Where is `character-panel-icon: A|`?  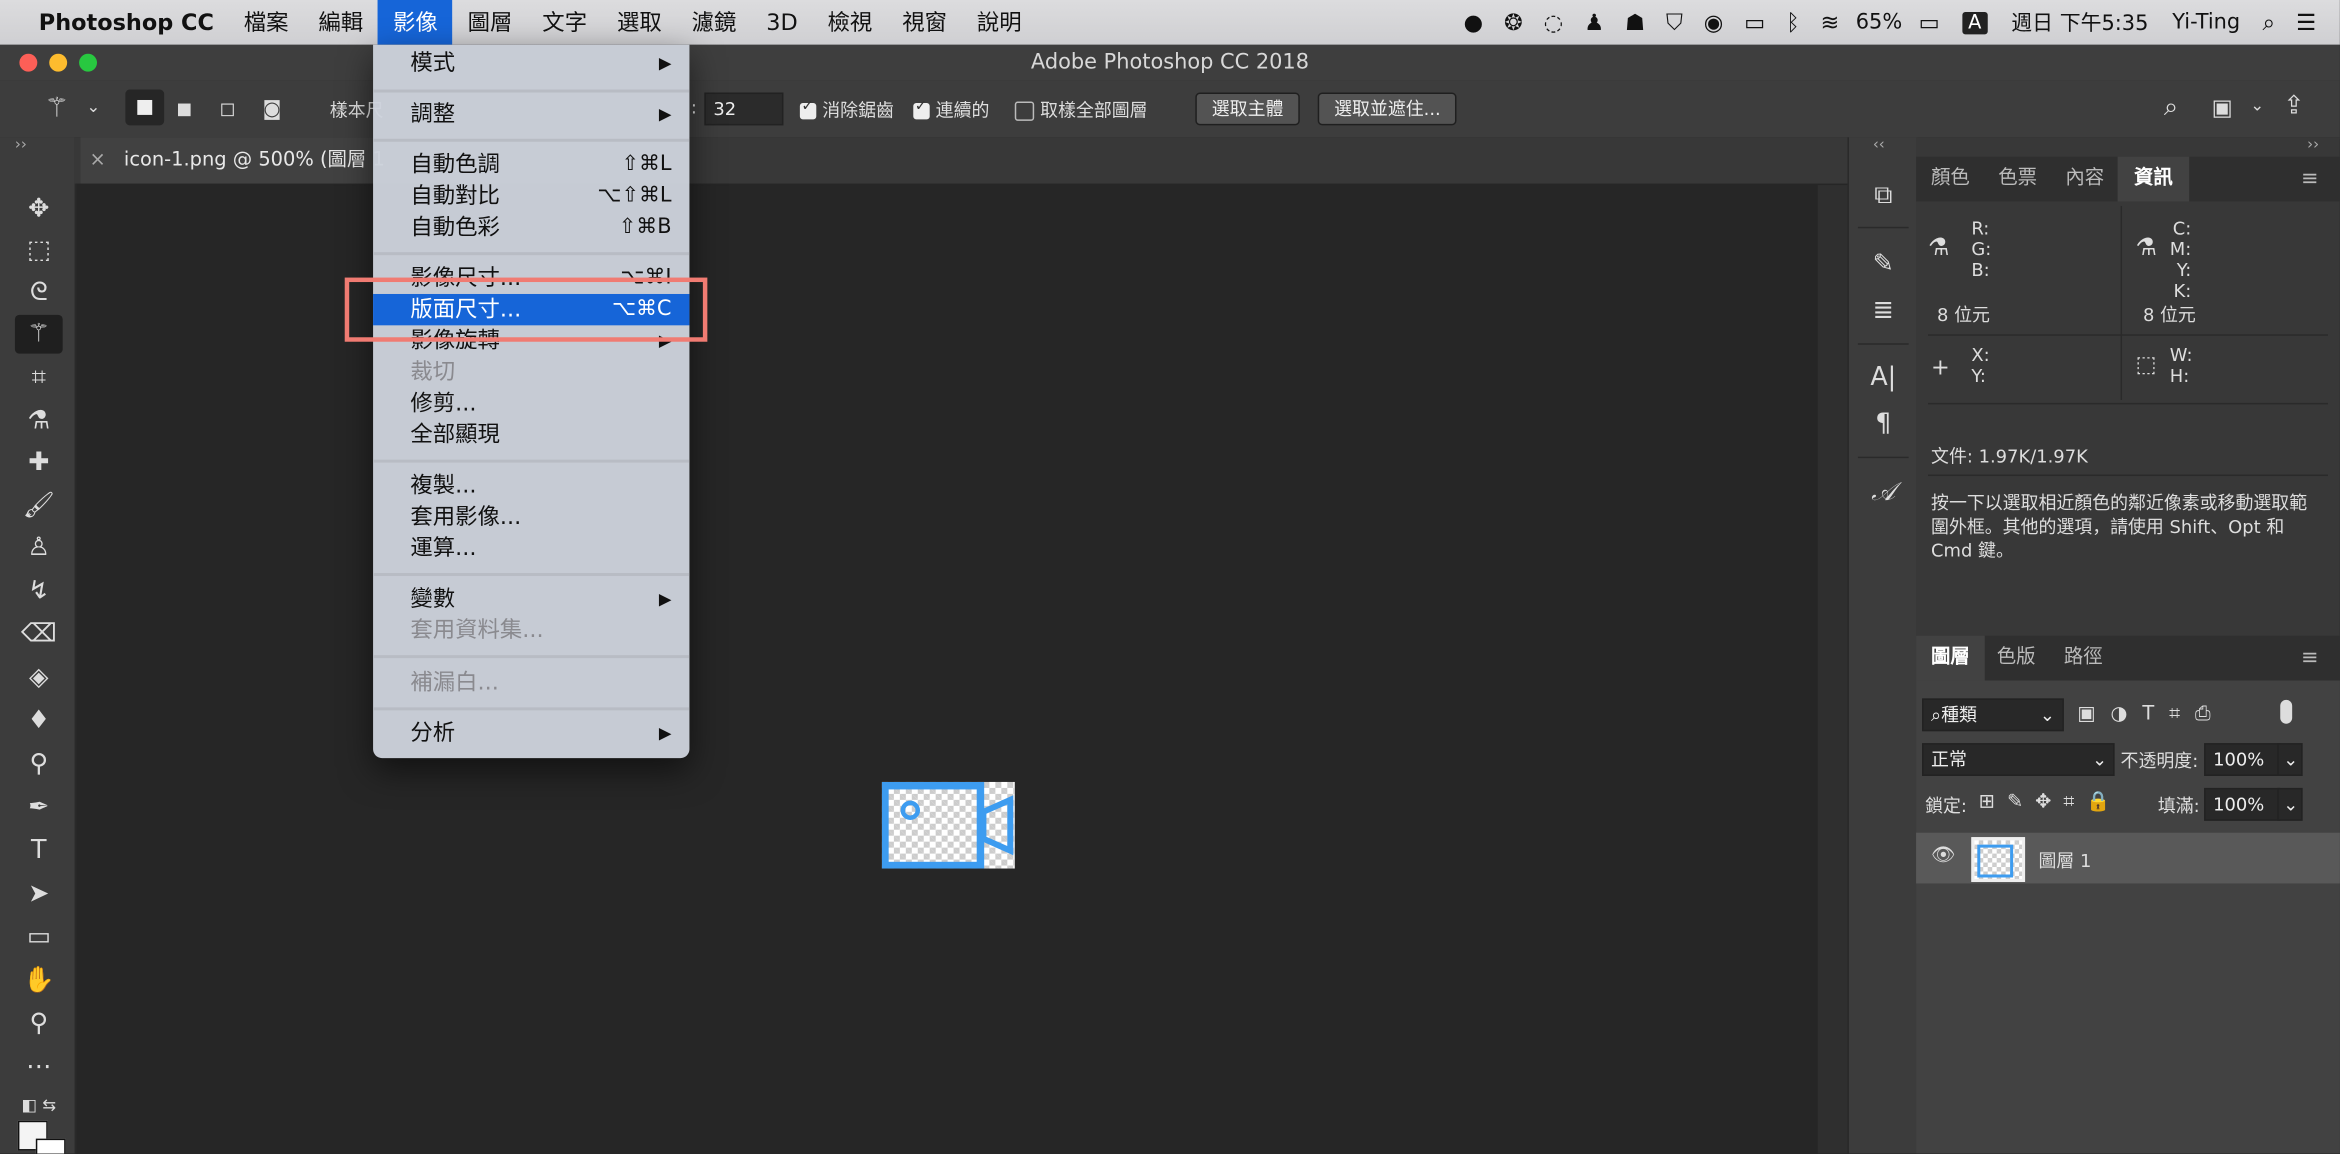
character-panel-icon: A| is located at coordinates (1883, 378).